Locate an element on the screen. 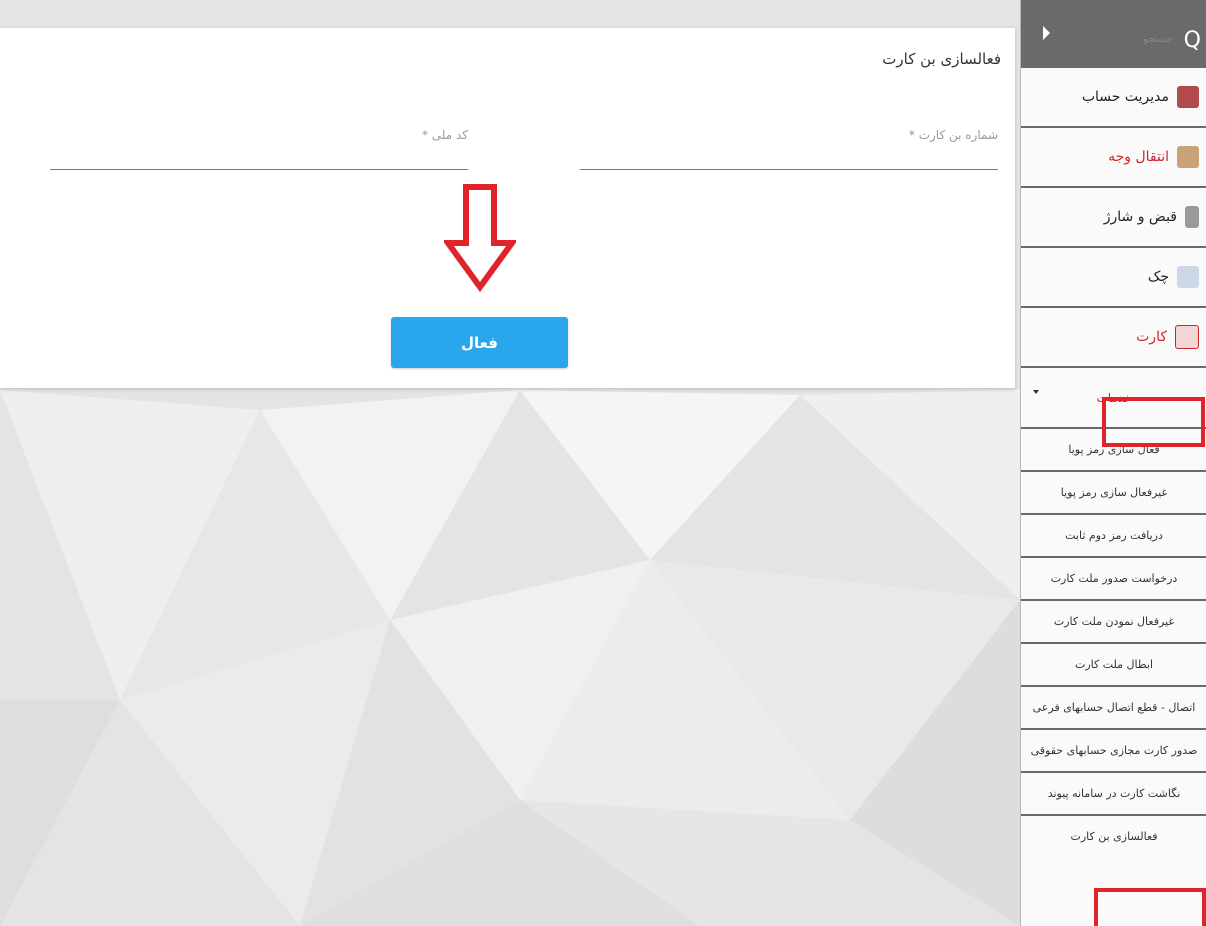  search-placeholder: جستجو is located at coordinates (1158, 39).